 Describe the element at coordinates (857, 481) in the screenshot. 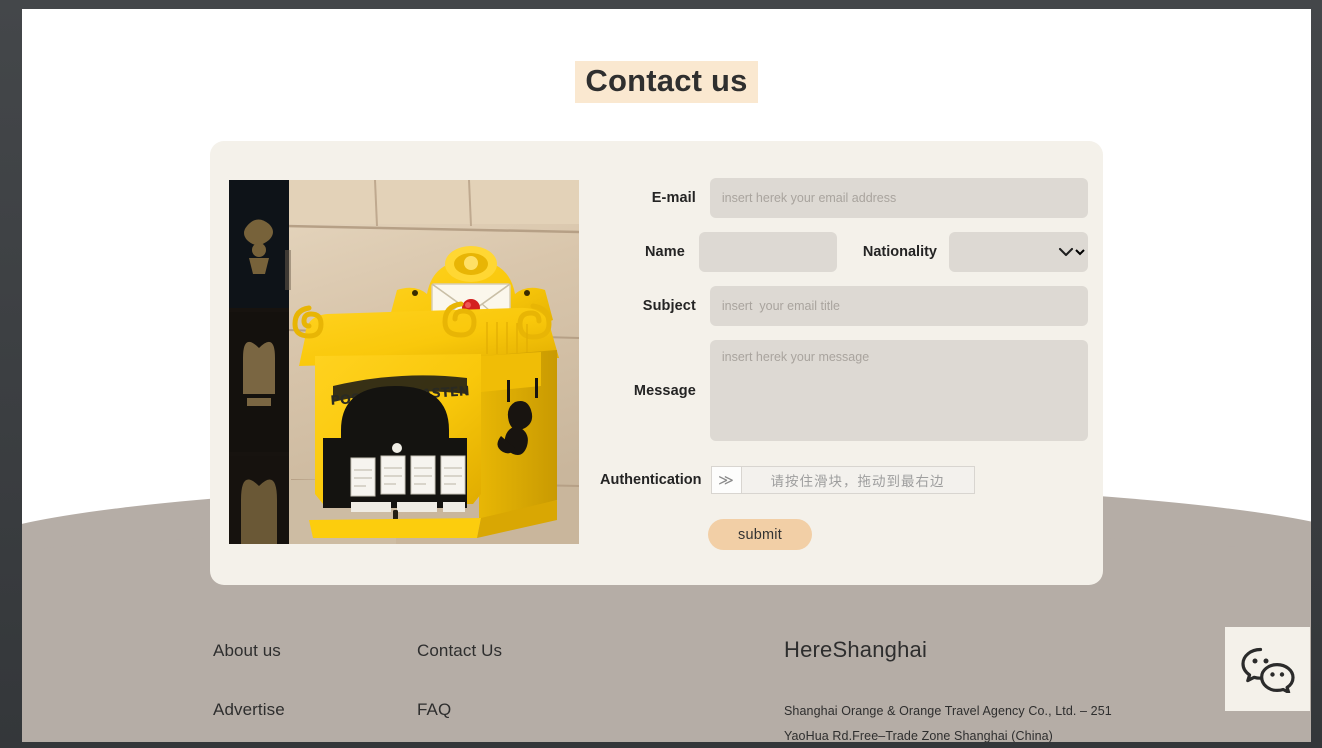

I see `slider-hint-text: 请按住滑块，拖动到最右边` at that location.